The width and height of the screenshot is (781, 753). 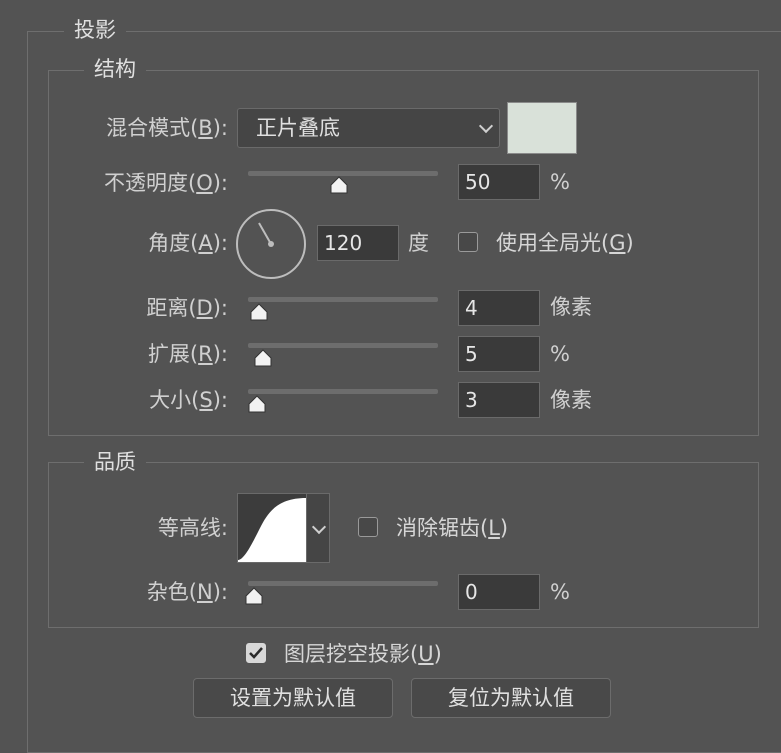 What do you see at coordinates (560, 354) in the screenshot?
I see `spread-unit: %` at bounding box center [560, 354].